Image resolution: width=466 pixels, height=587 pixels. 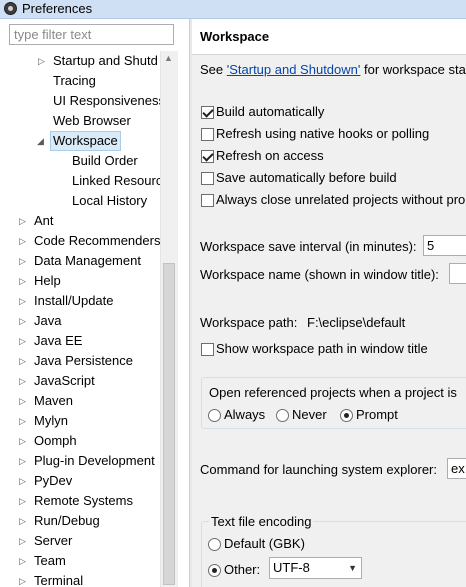 I want to click on open-prompt-radio, so click(x=346, y=415).